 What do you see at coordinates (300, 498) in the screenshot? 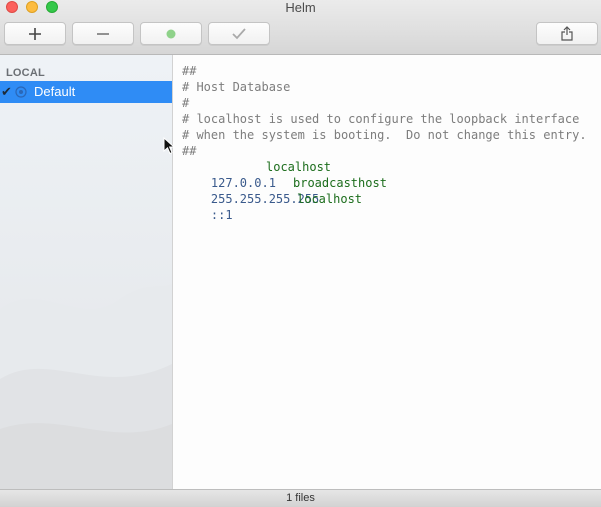
I see `status-bar: 1 files` at bounding box center [300, 498].